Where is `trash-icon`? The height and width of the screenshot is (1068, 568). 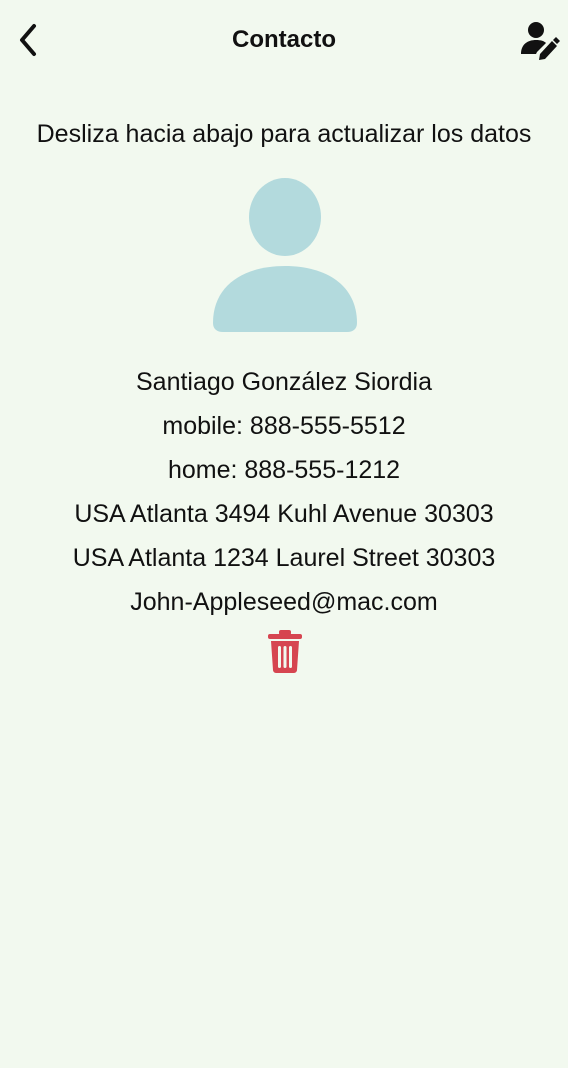 trash-icon is located at coordinates (285, 651).